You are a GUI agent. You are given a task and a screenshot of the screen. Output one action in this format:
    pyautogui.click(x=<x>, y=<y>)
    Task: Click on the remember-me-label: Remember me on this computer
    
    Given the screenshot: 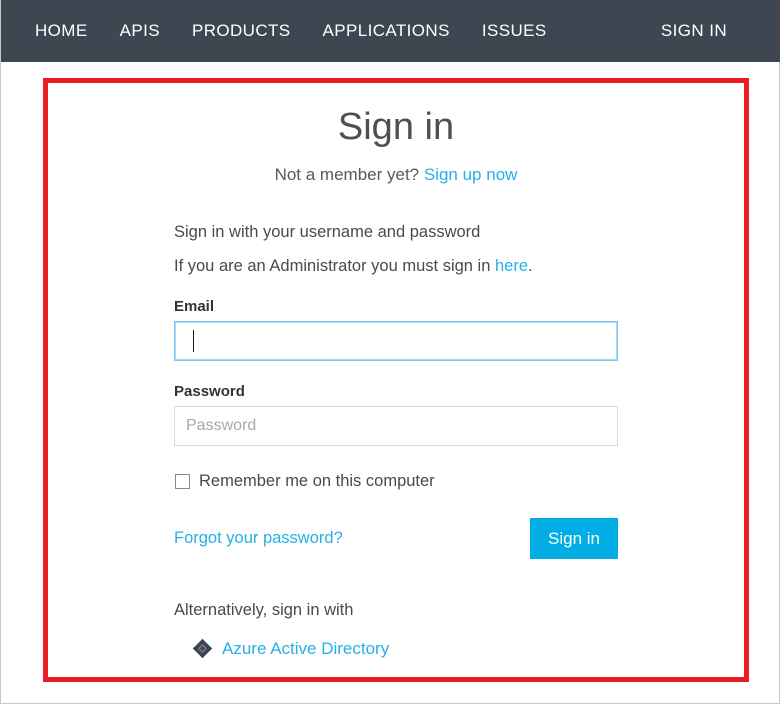 What is the action you would take?
    pyautogui.click(x=317, y=481)
    